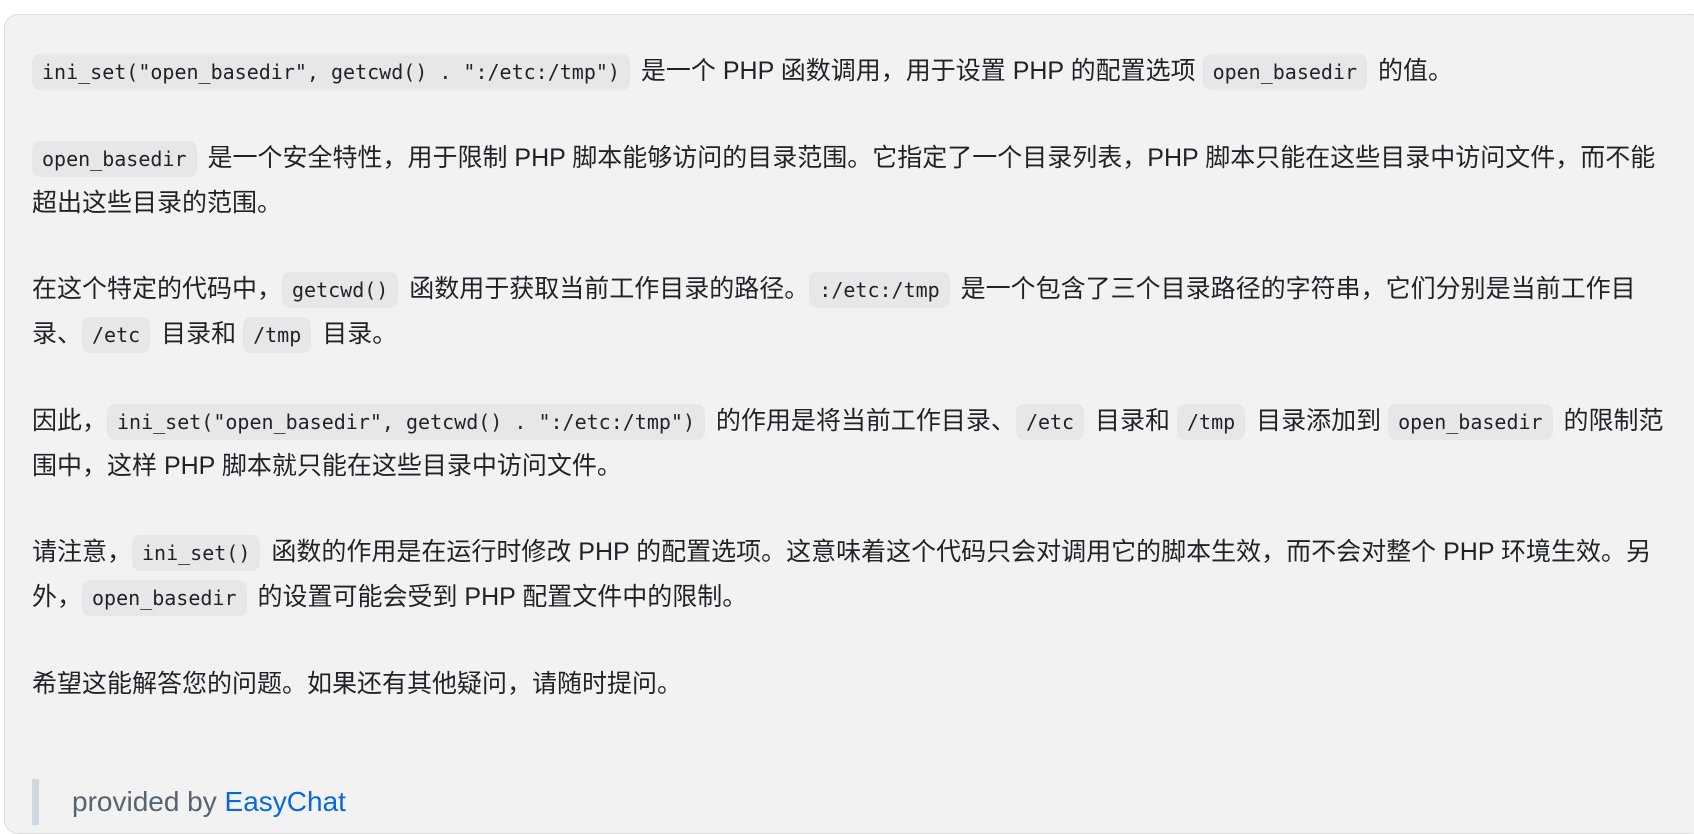  I want to click on text-span: 的值。, so click(1412, 71).